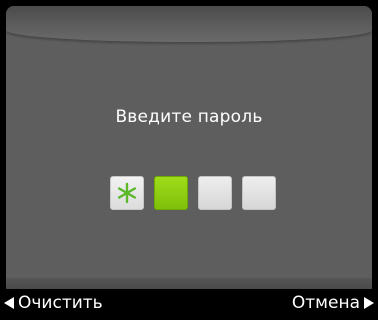 The height and width of the screenshot is (320, 378). I want to click on cancel-softkey-label: Отмена, so click(325, 303).